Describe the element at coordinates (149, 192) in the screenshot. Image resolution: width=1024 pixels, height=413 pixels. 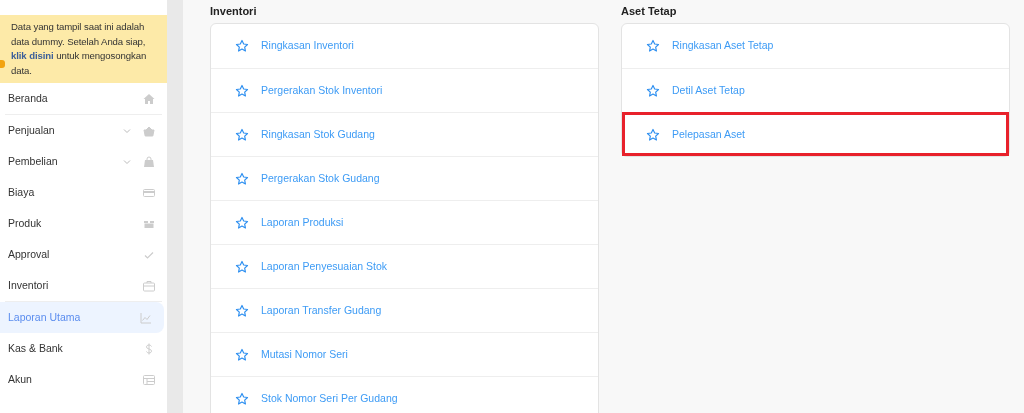
I see `credit-card-icon` at that location.